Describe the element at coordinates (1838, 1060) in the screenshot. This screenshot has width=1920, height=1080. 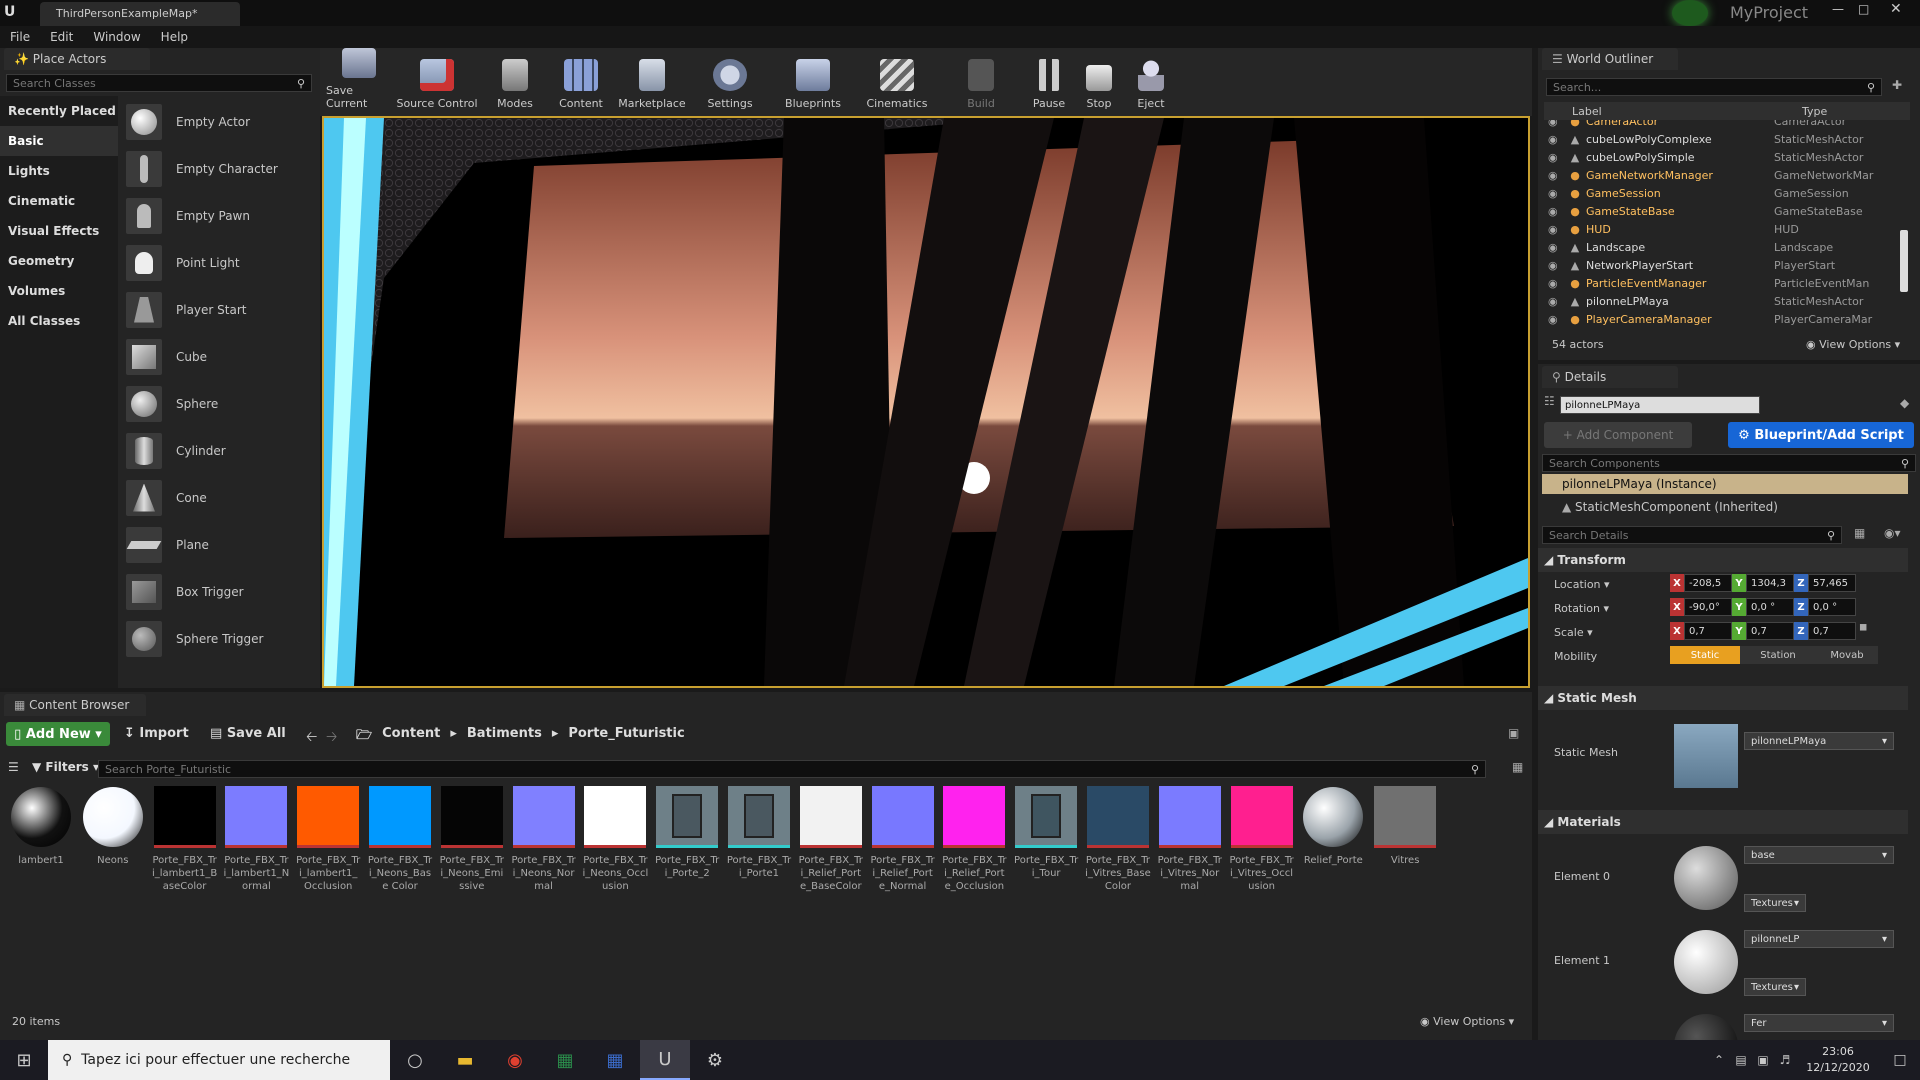
I see `clock: 23:06 12/12/2020` at that location.